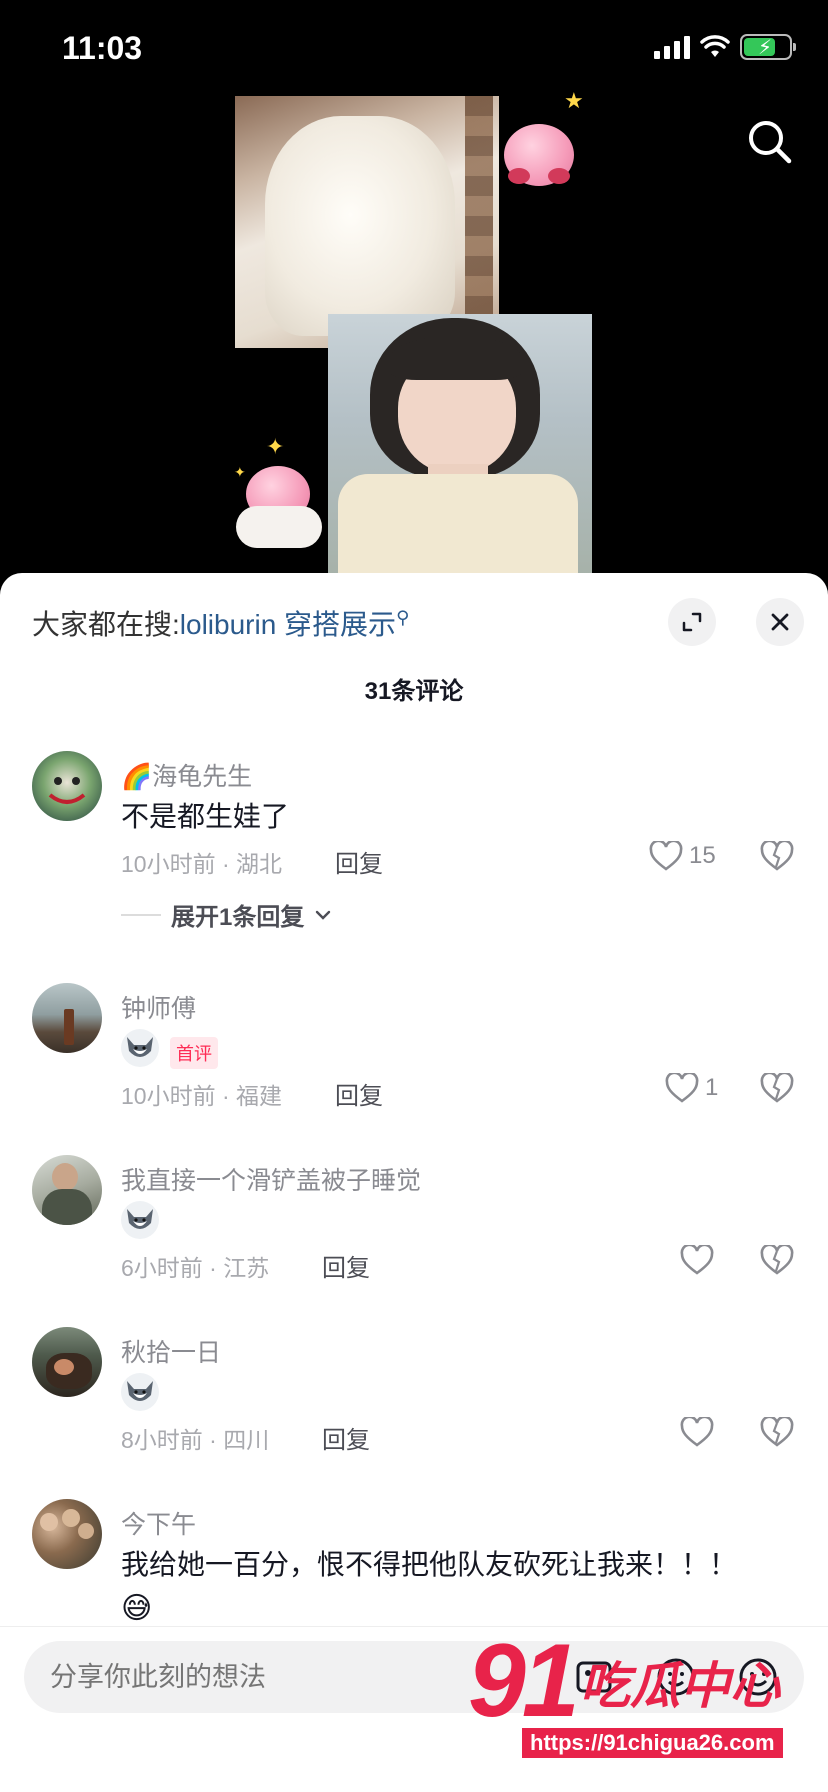  Describe the element at coordinates (770, 142) in the screenshot. I see `search-icon` at that location.